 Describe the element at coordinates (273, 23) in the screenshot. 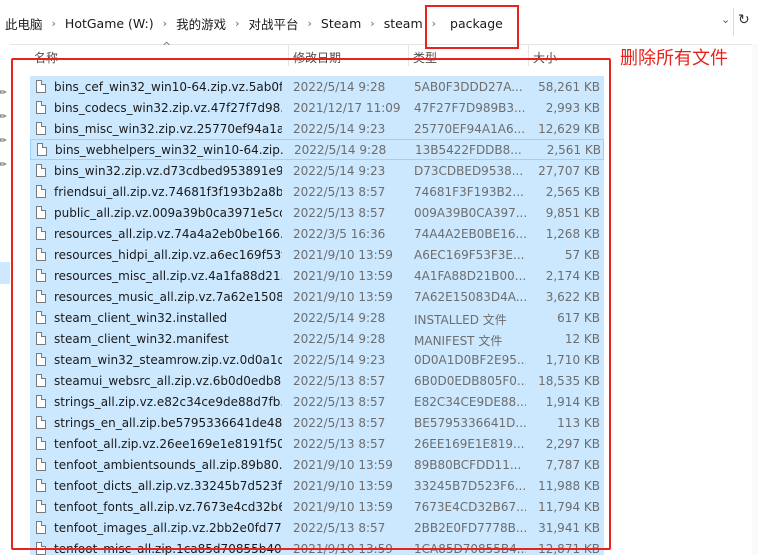

I see `crumb-battle-platform: 对战平台` at that location.